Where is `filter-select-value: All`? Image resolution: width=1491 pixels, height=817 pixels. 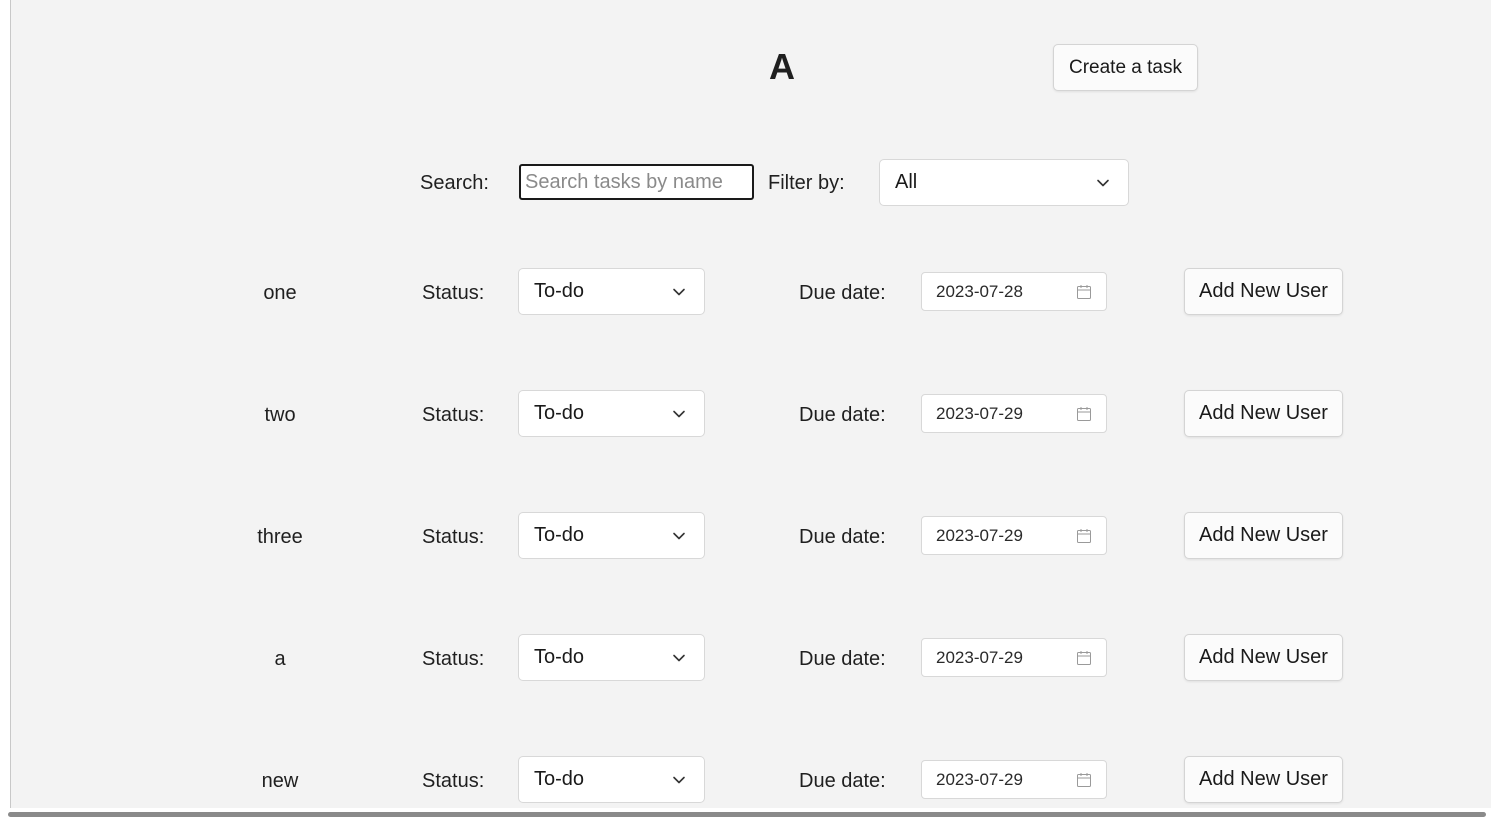
filter-select-value: All is located at coordinates (906, 182).